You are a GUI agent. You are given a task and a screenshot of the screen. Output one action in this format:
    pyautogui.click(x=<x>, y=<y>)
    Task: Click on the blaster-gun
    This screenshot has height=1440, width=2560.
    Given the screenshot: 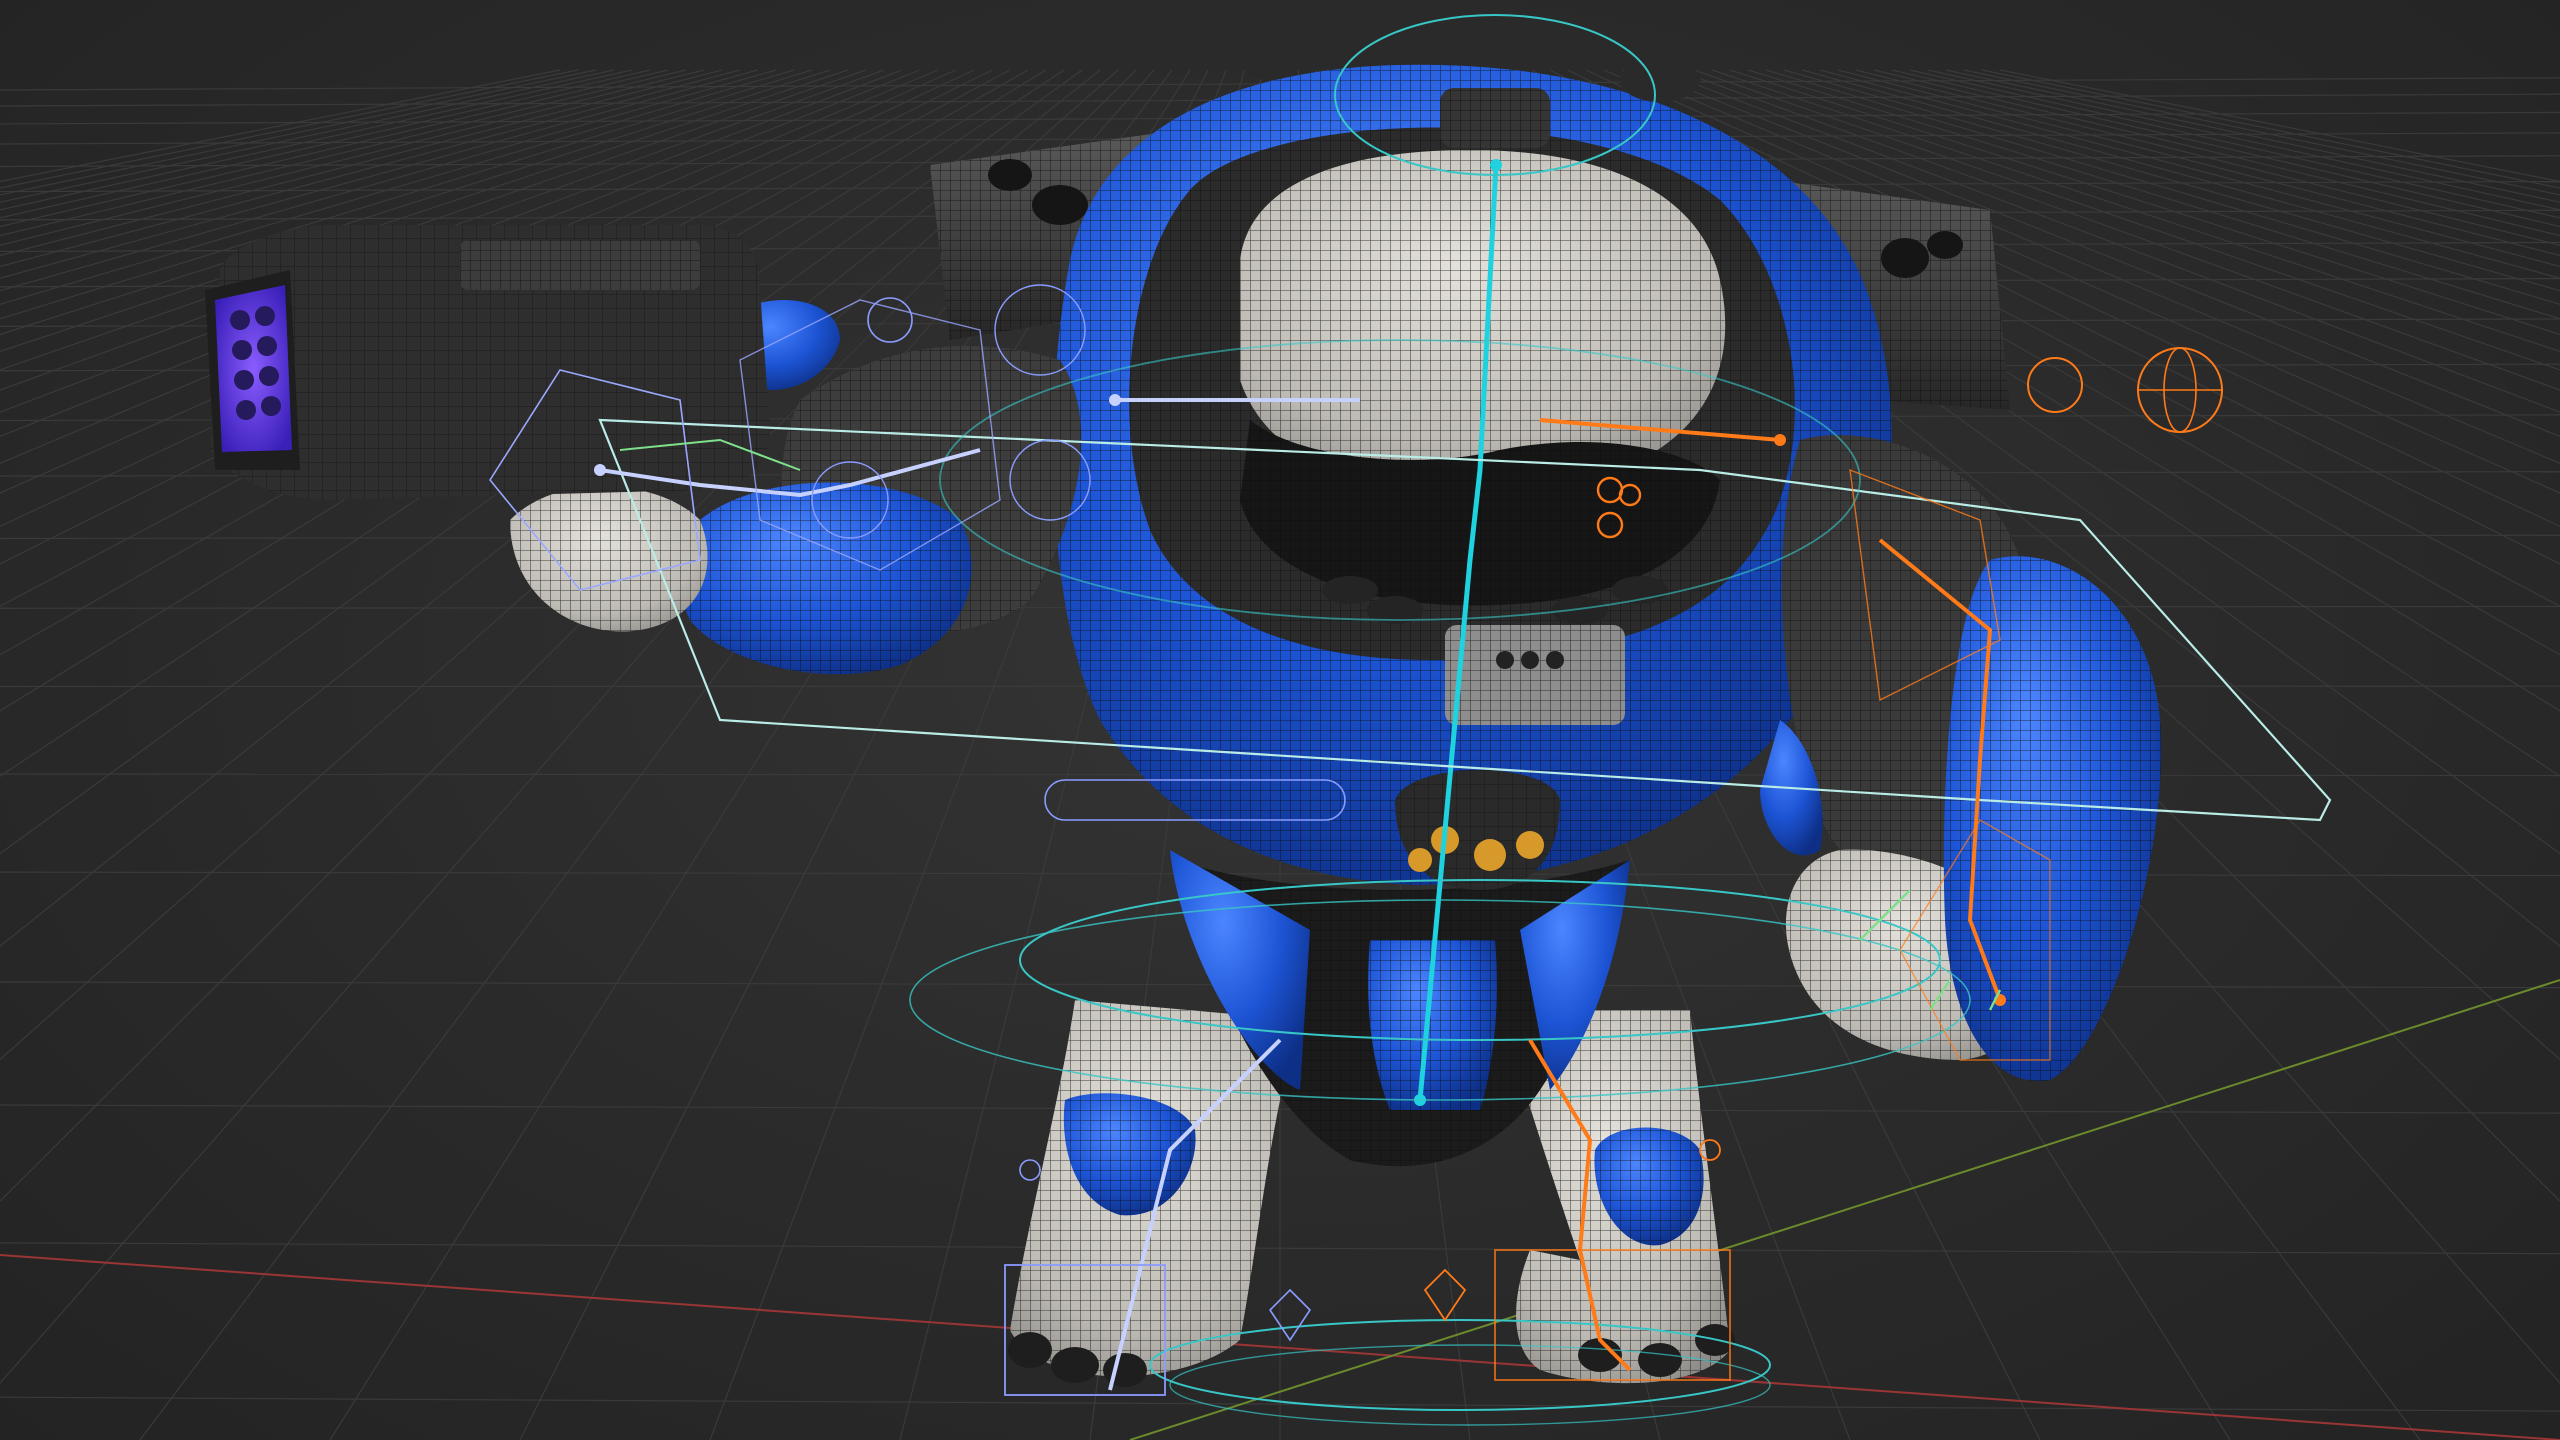 What is the action you would take?
    pyautogui.click(x=487, y=362)
    